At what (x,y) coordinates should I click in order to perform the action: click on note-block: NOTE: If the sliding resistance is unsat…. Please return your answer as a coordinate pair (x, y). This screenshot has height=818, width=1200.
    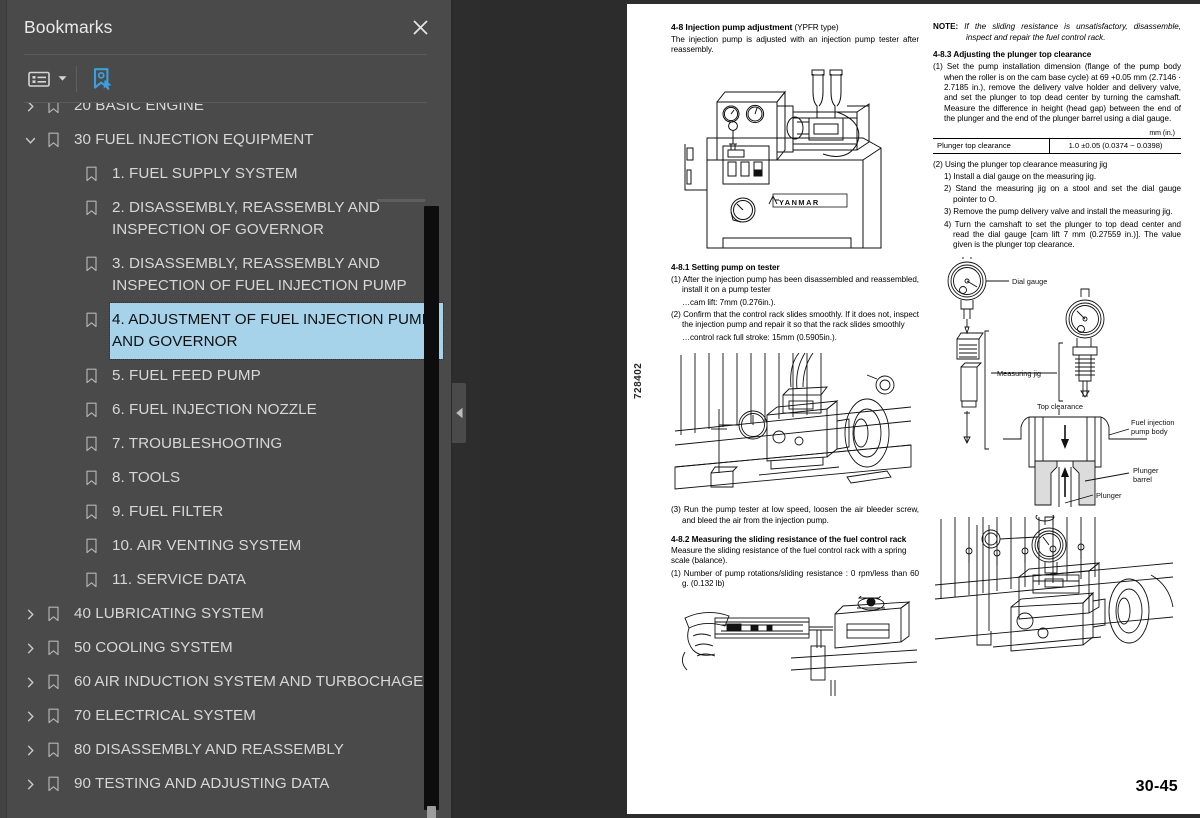
    Looking at the image, I should click on (1057, 32).